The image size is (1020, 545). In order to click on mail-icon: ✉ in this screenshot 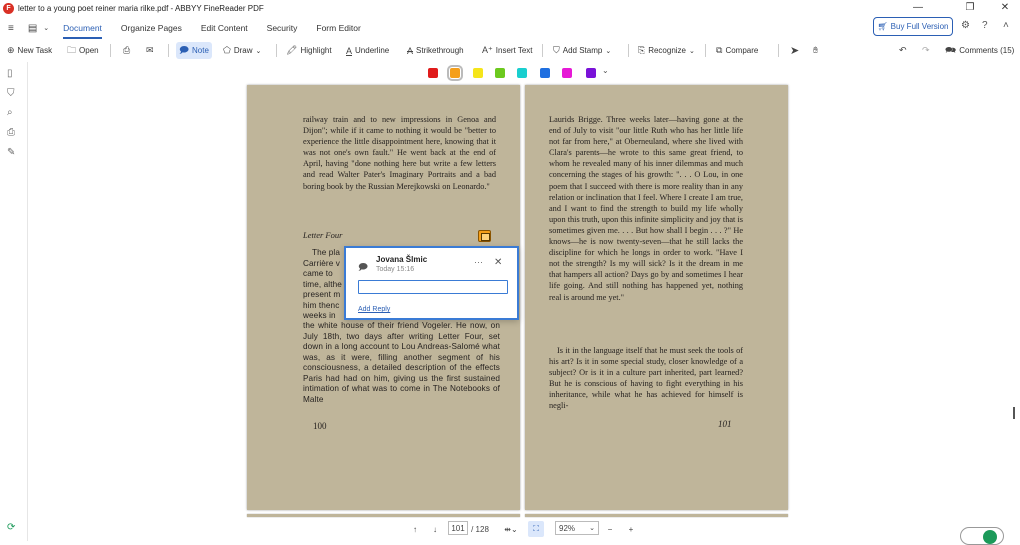, I will do `click(150, 50)`.